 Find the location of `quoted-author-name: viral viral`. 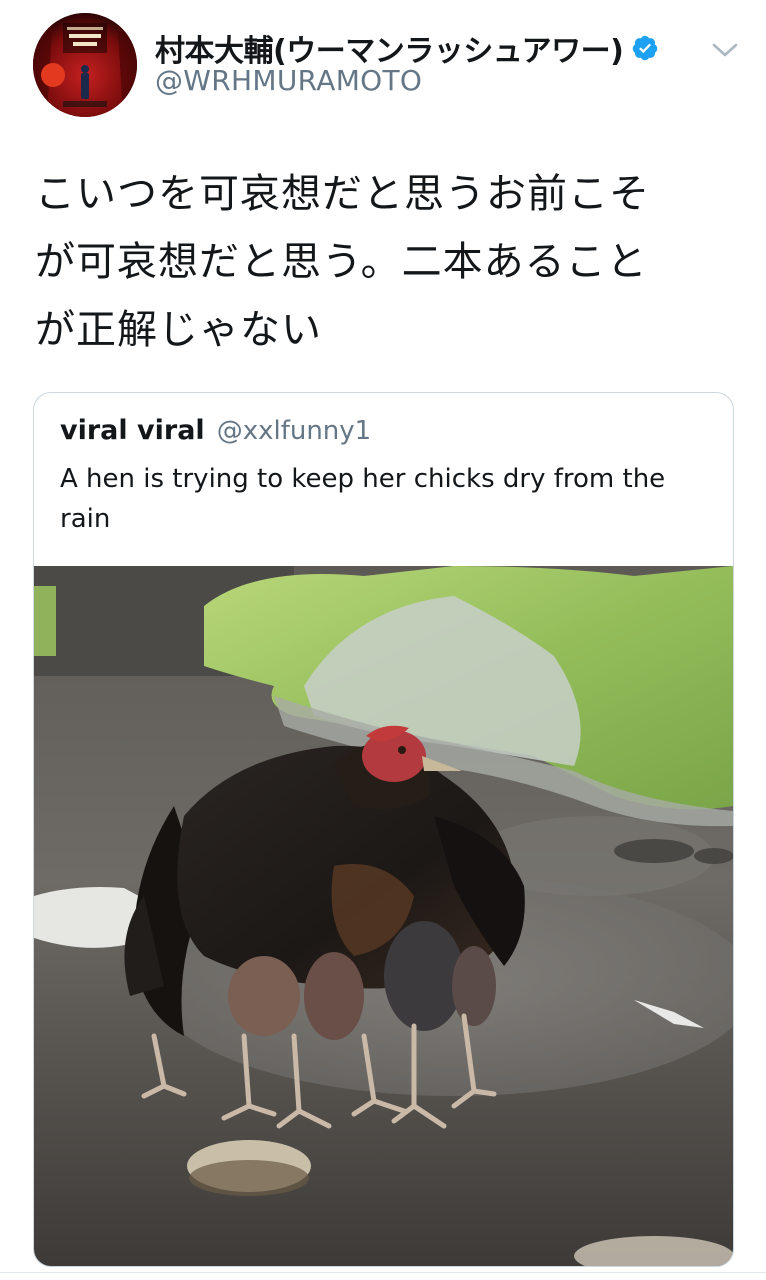

quoted-author-name: viral viral is located at coordinates (132, 430).